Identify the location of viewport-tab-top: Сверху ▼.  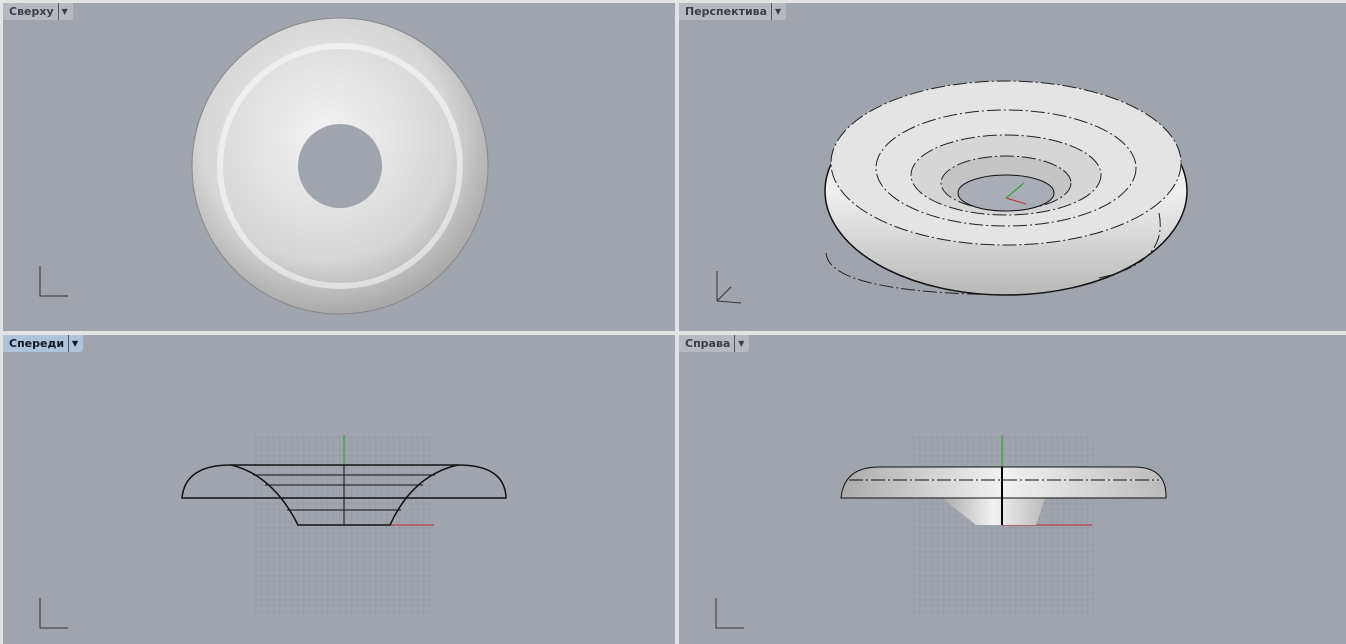
(38, 11).